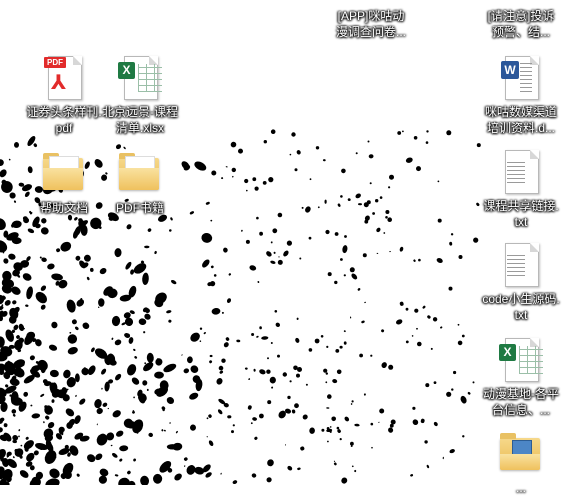 The width and height of the screenshot is (562, 496). I want to click on icon-label: 课程共享链接.txt, so click(521, 214).